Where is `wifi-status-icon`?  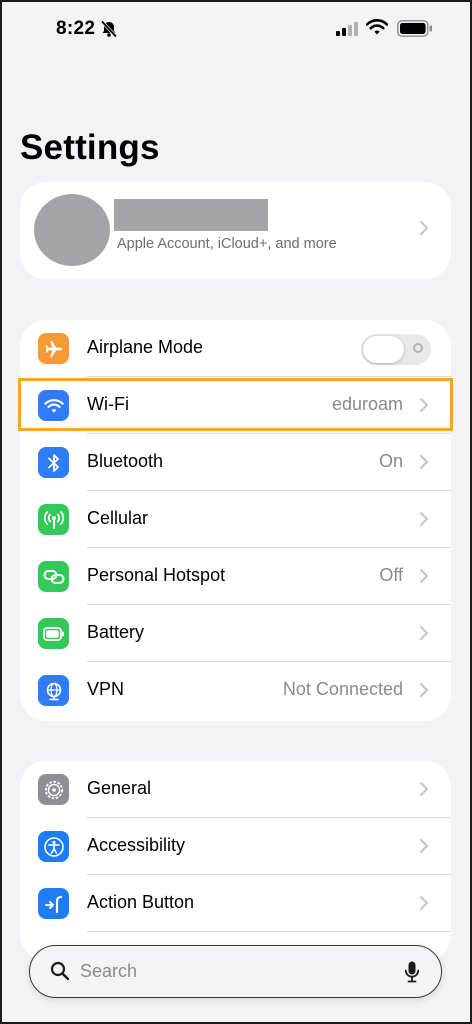
wifi-status-icon is located at coordinates (377, 27).